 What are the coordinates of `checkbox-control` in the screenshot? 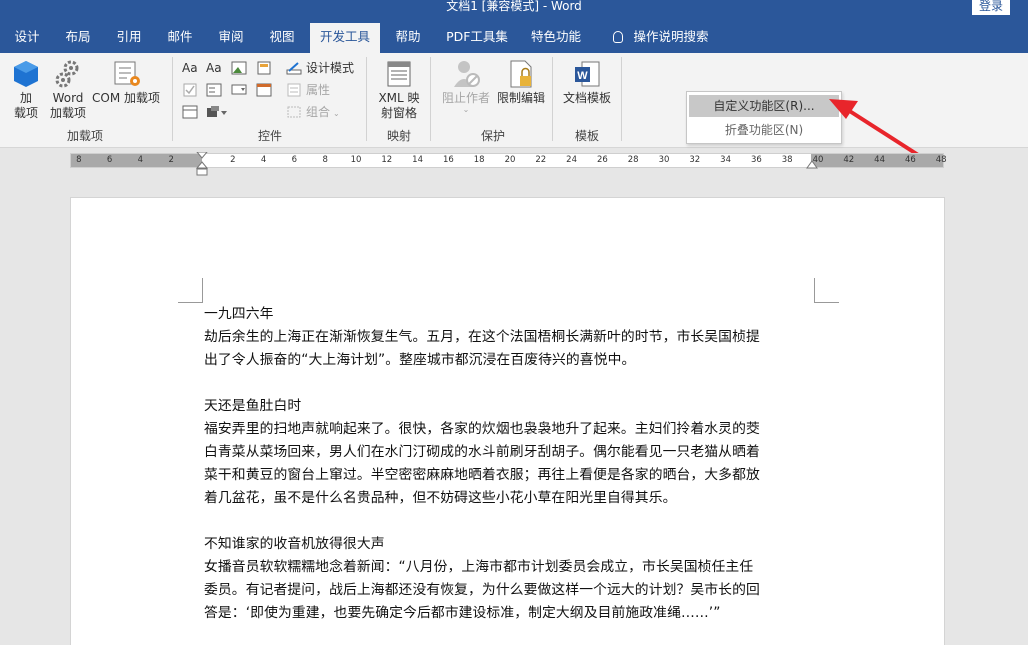 It's located at (192, 90).